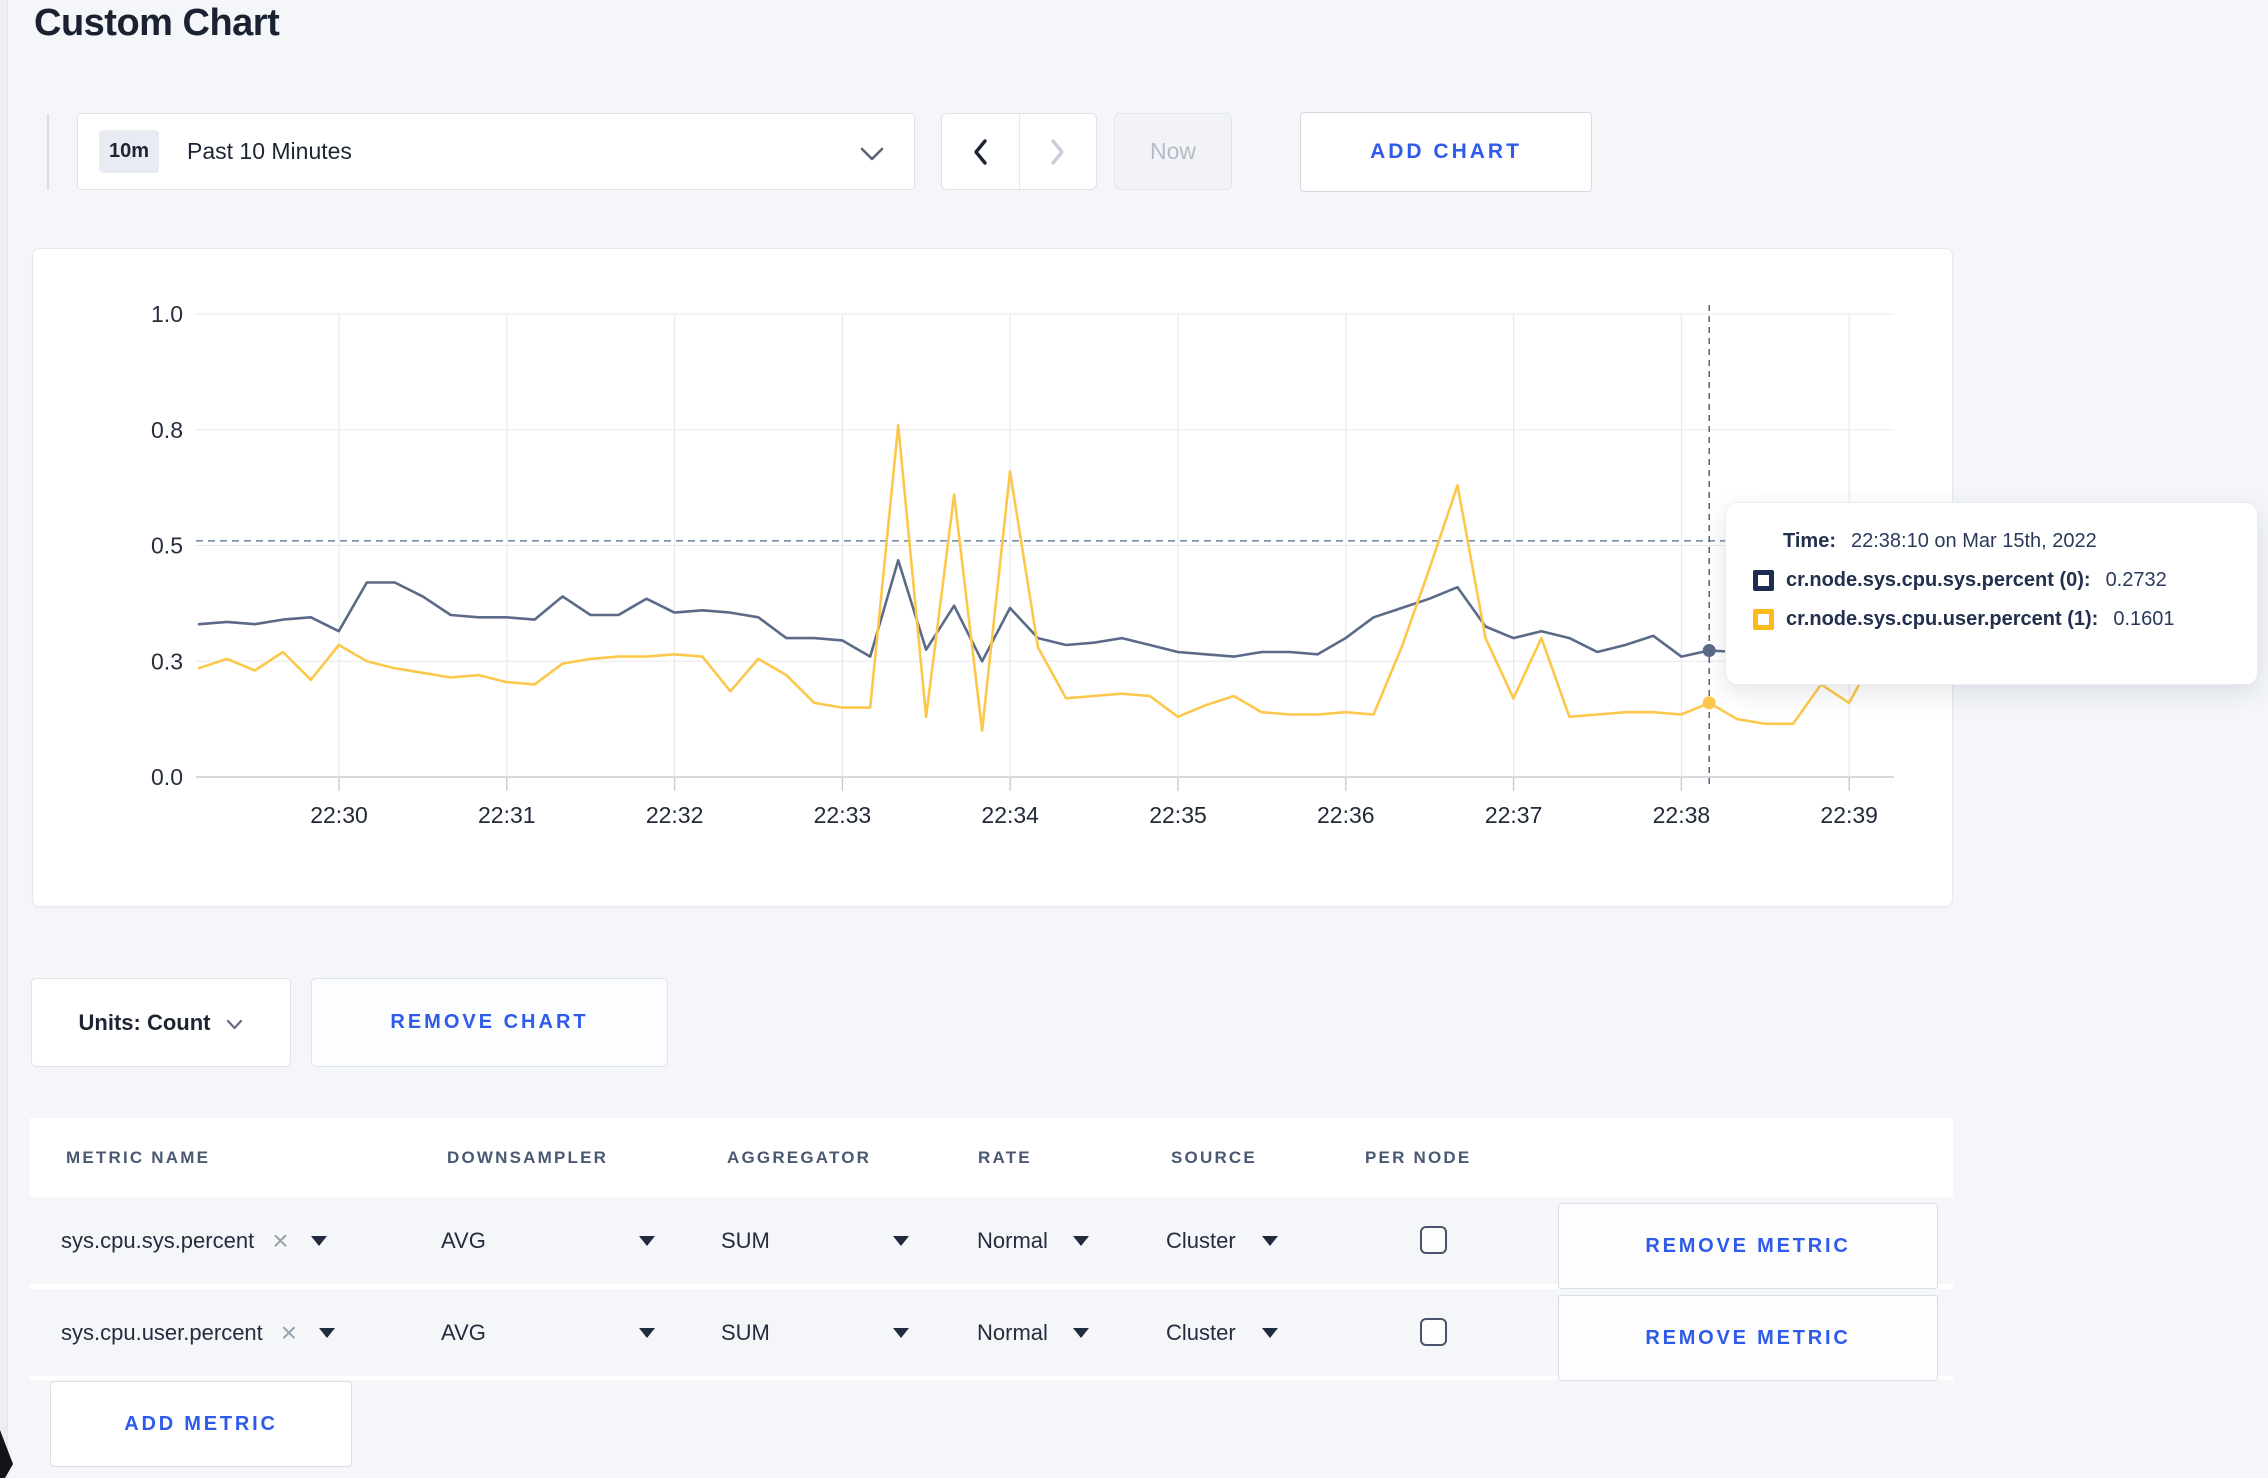 This screenshot has width=2268, height=1478. What do you see at coordinates (2136, 580) in the screenshot?
I see `tooltip-sys-value: 0.2732` at bounding box center [2136, 580].